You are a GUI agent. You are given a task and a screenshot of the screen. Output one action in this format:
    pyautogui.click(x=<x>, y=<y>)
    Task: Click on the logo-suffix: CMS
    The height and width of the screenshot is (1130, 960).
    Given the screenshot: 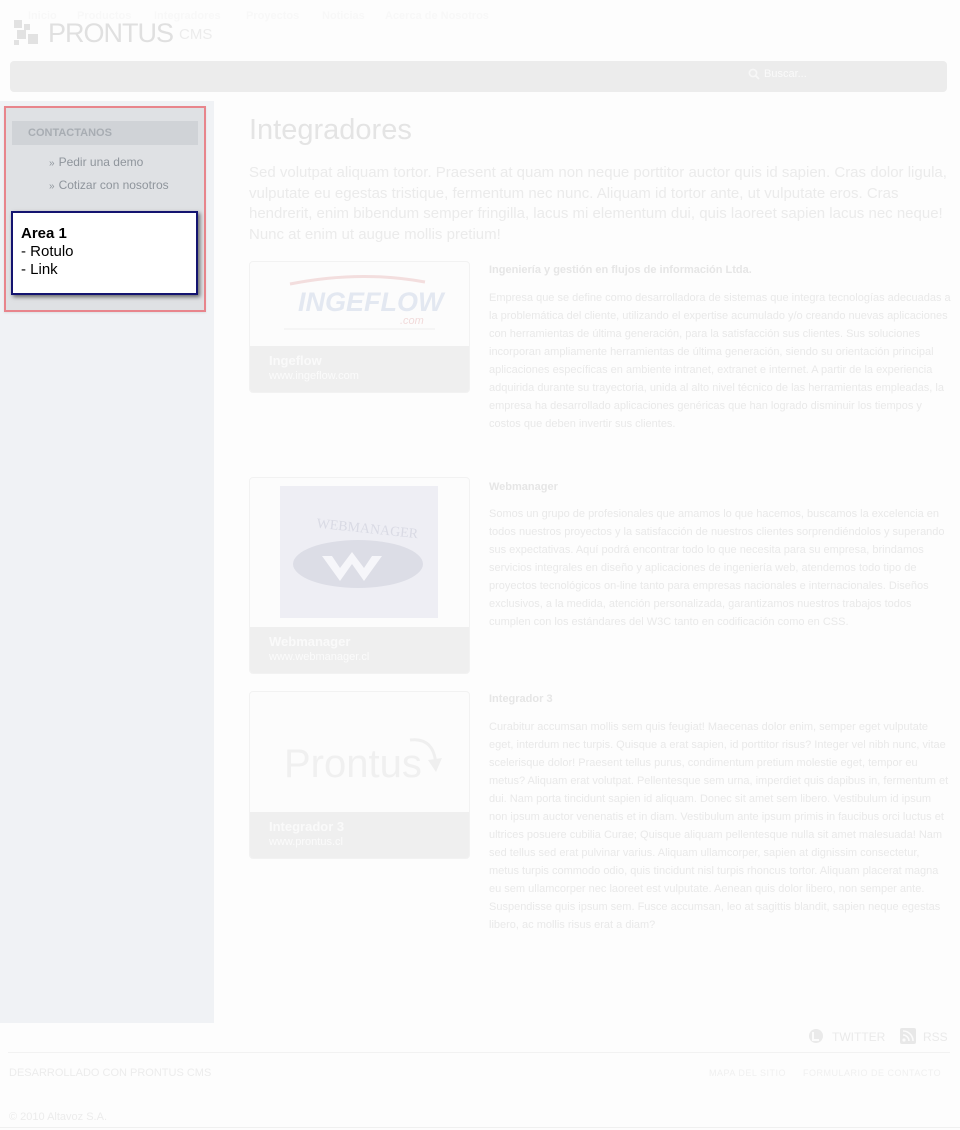 What is the action you would take?
    pyautogui.click(x=196, y=34)
    